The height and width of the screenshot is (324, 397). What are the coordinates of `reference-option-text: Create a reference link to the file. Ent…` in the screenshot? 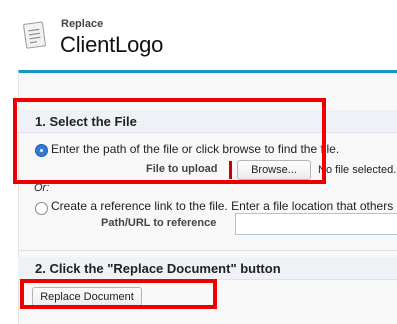 It's located at (224, 206).